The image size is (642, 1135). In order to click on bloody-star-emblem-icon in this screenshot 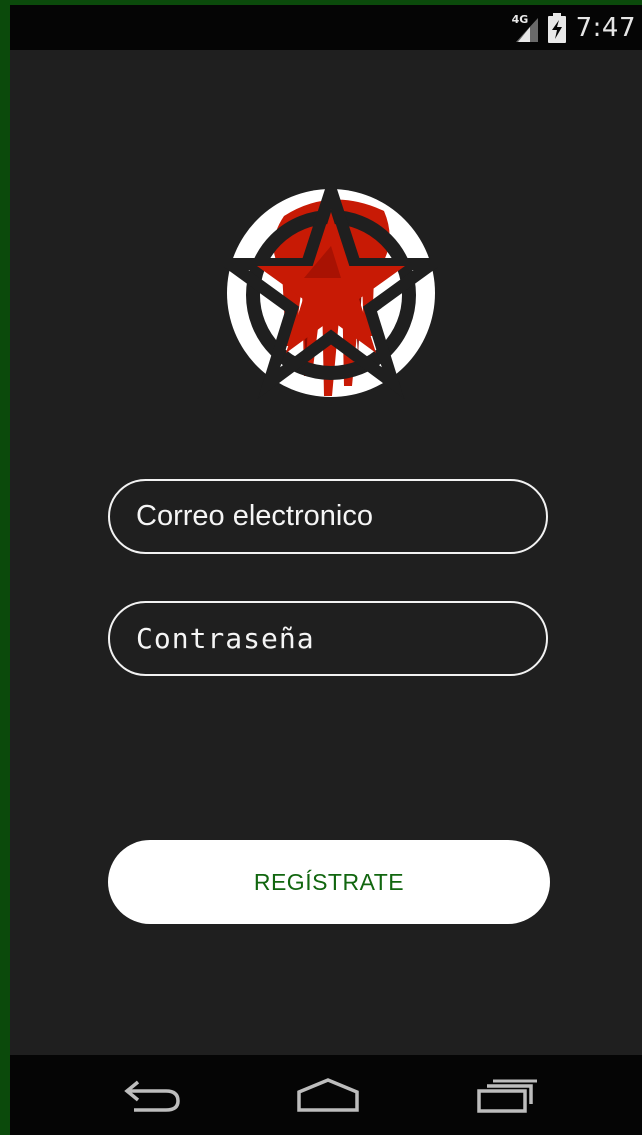, I will do `click(331, 285)`.